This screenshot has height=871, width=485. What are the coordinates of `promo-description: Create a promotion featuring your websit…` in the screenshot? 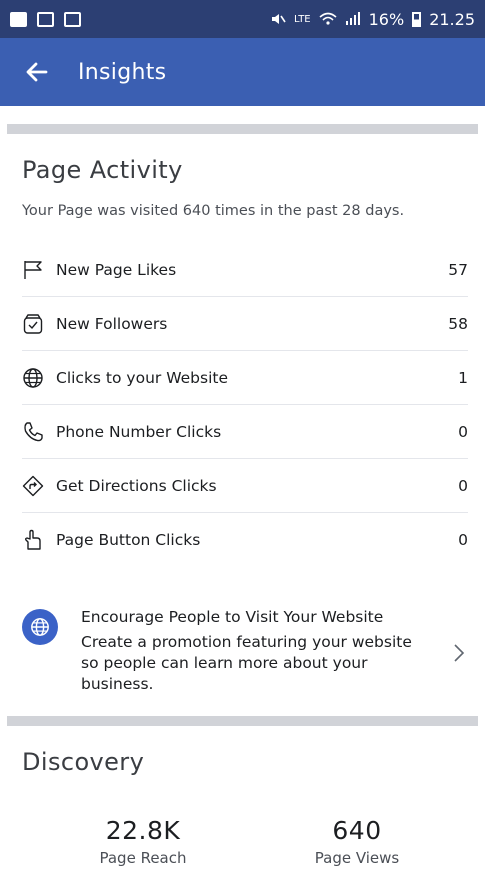 It's located at (246, 663).